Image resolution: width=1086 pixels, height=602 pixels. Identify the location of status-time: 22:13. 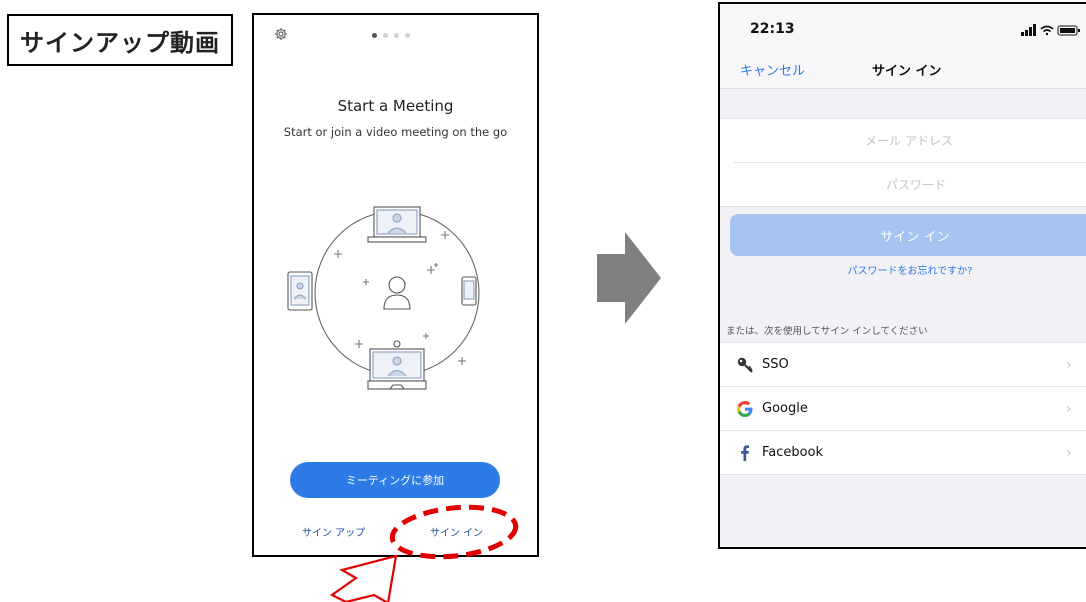
(772, 29).